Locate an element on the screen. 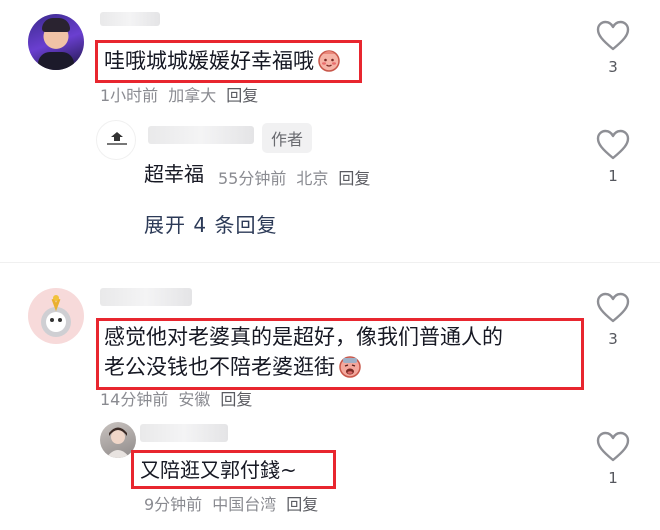 This screenshot has height=530, width=660. comment-meta: 9分钟前 中国台湾 回复 is located at coordinates (236, 503).